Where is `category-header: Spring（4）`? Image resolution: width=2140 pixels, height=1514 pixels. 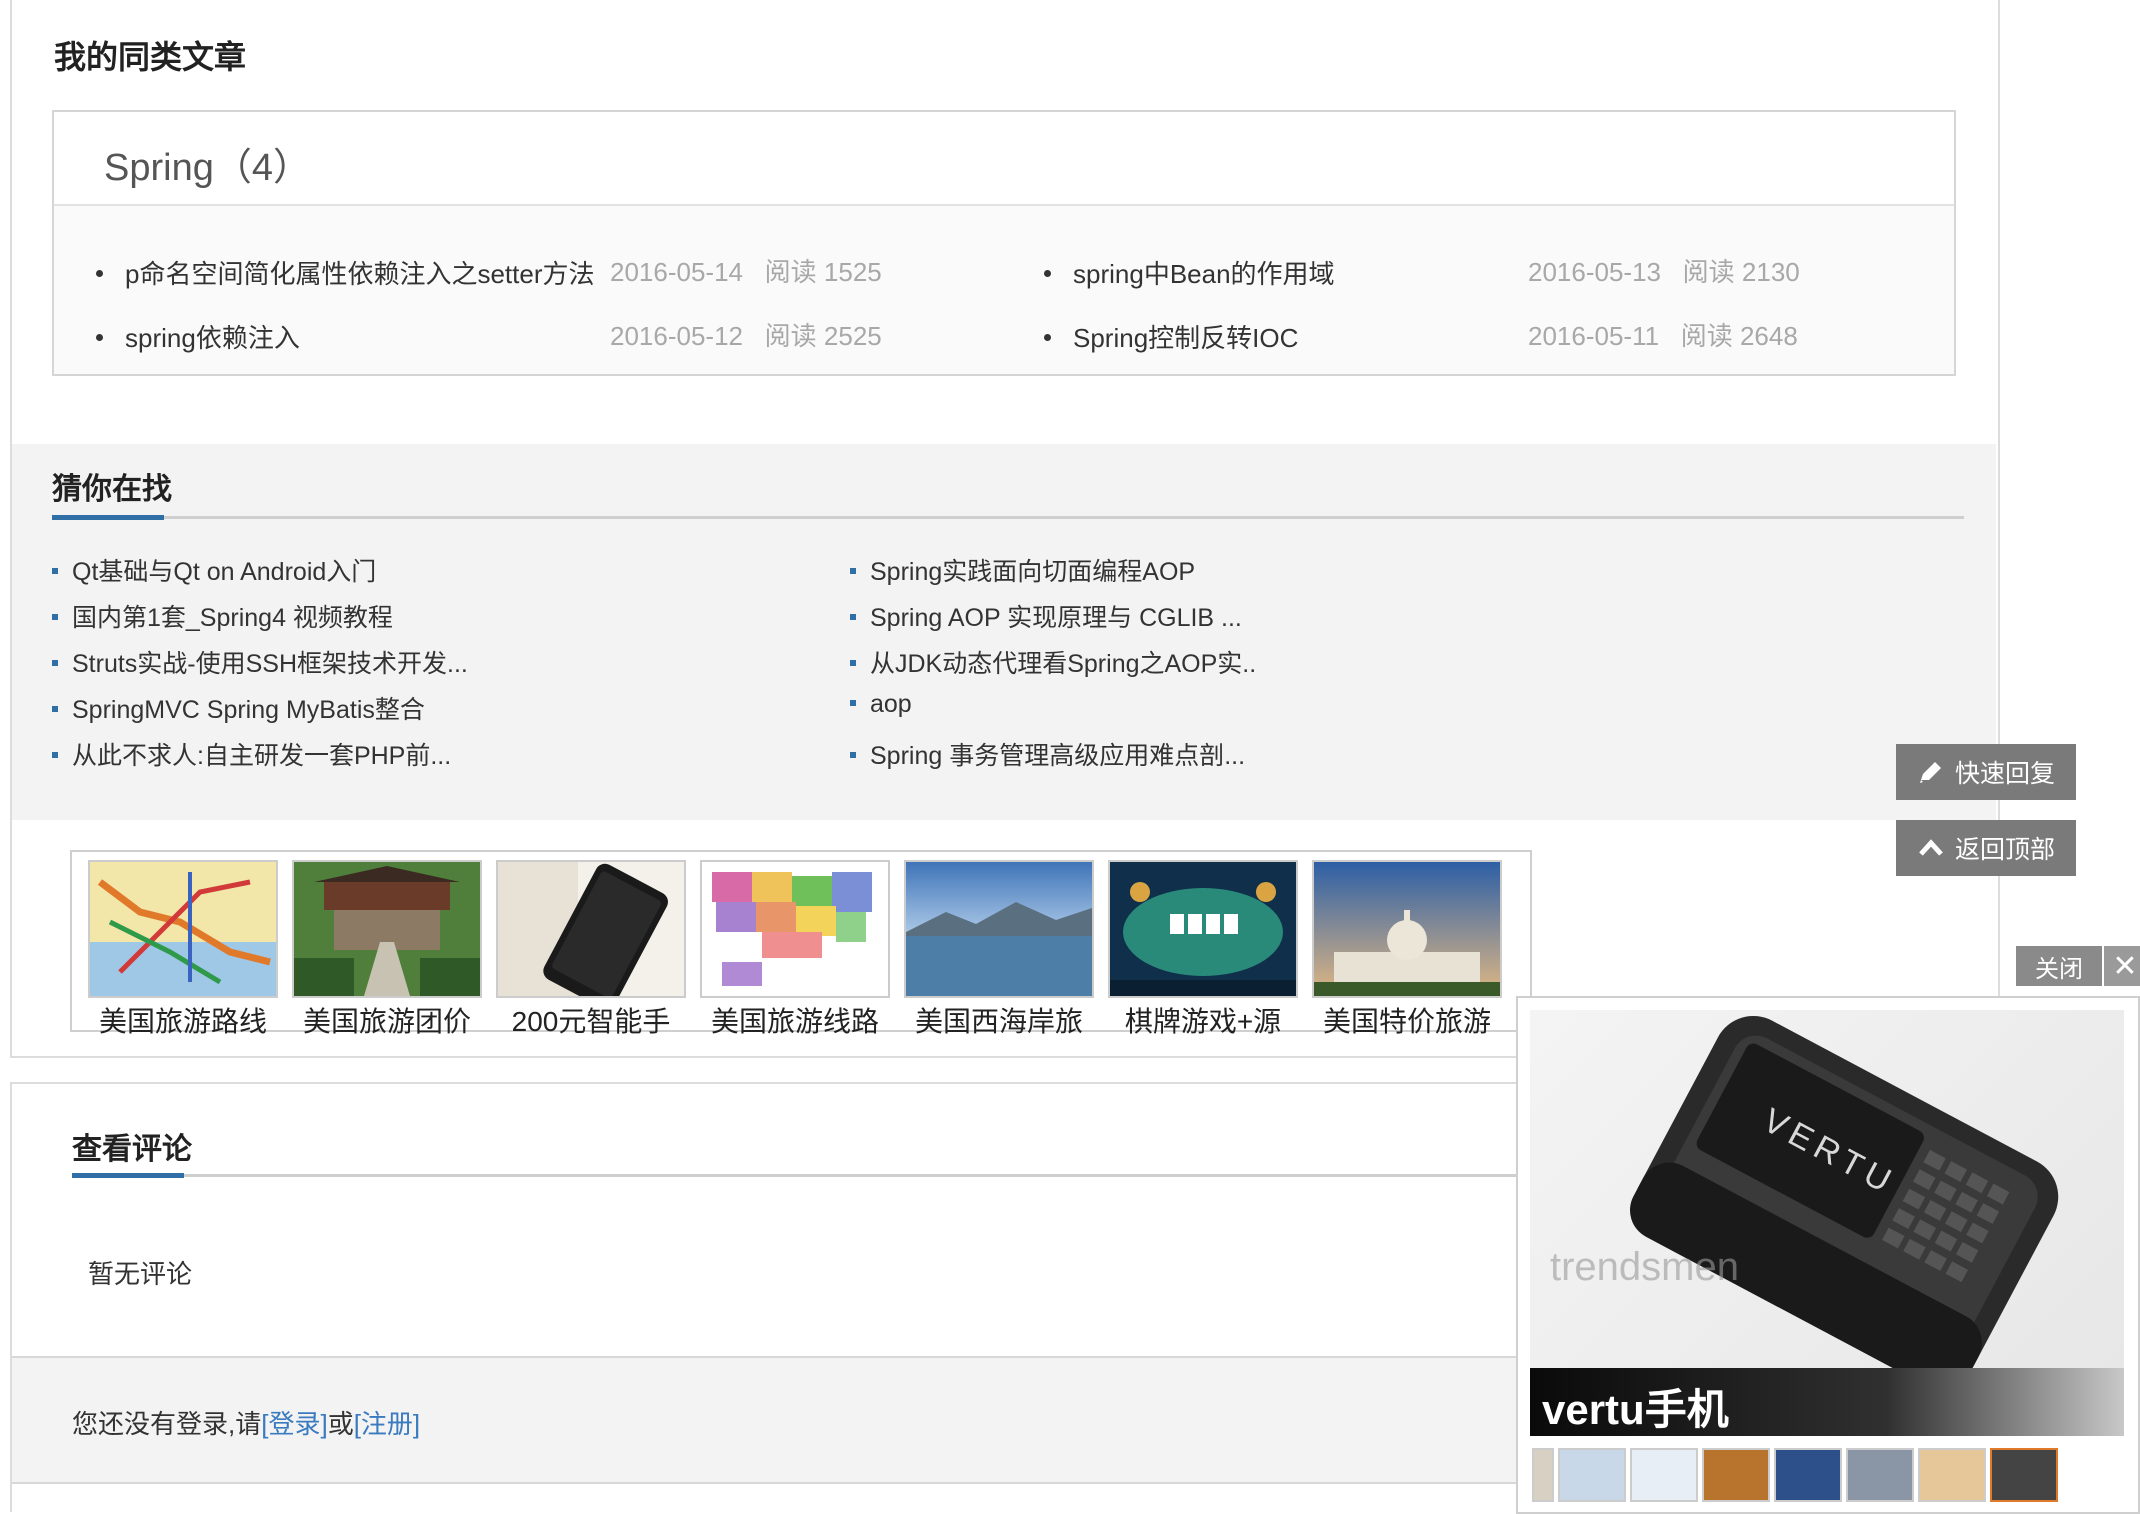
category-header: Spring（4） is located at coordinates (1004, 159).